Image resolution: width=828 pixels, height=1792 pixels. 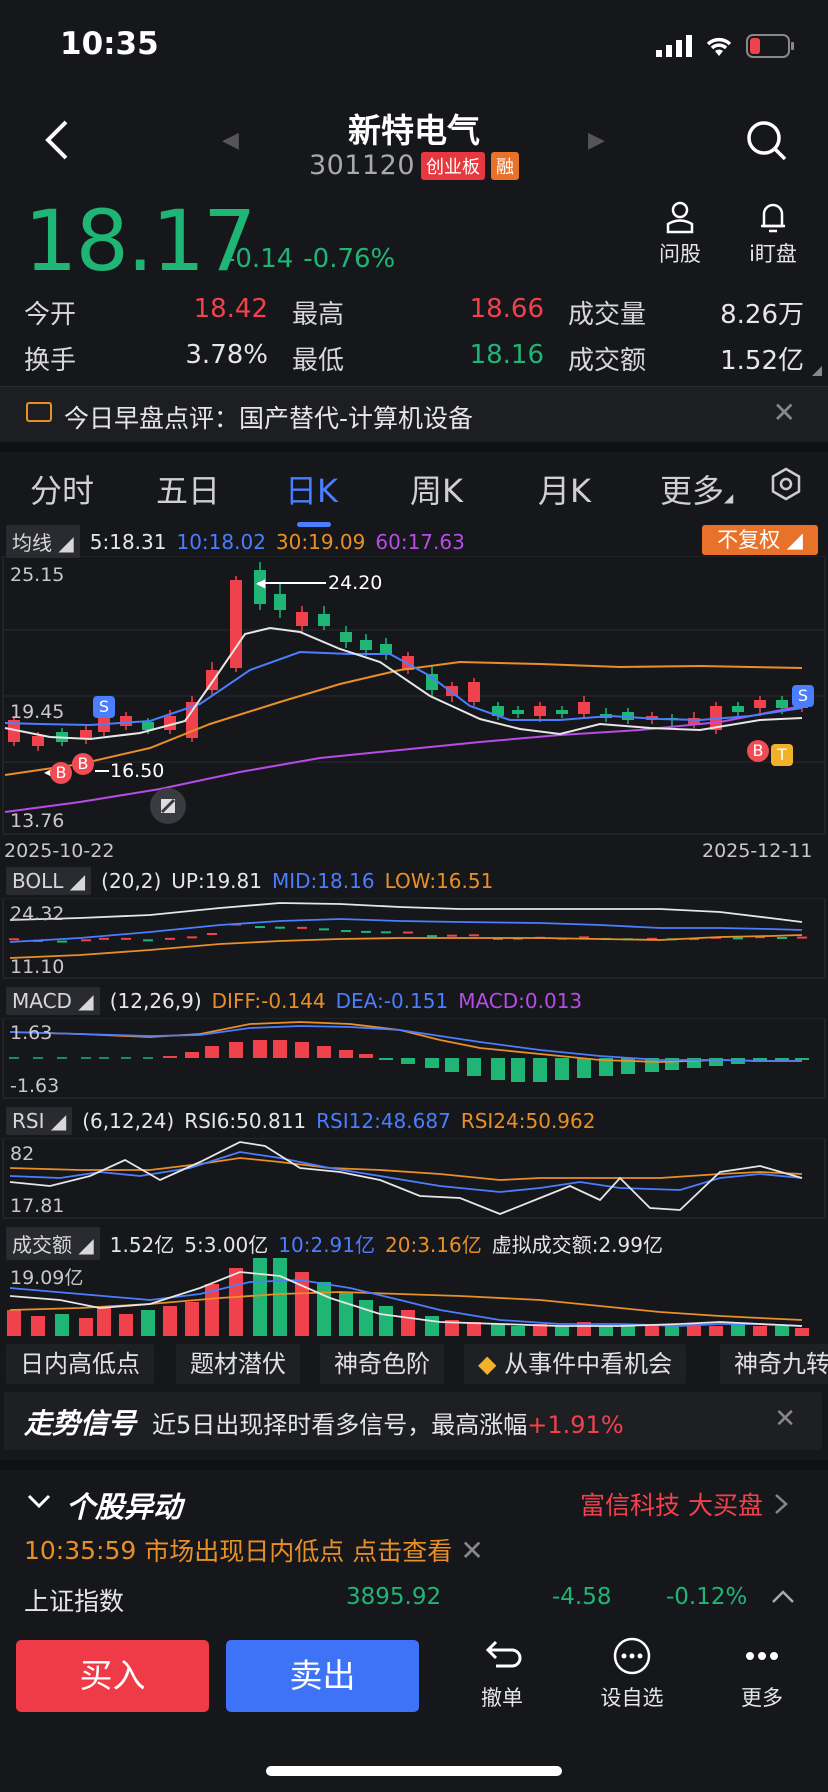 I want to click on collapse-chevron-icon, so click(x=39, y=1504).